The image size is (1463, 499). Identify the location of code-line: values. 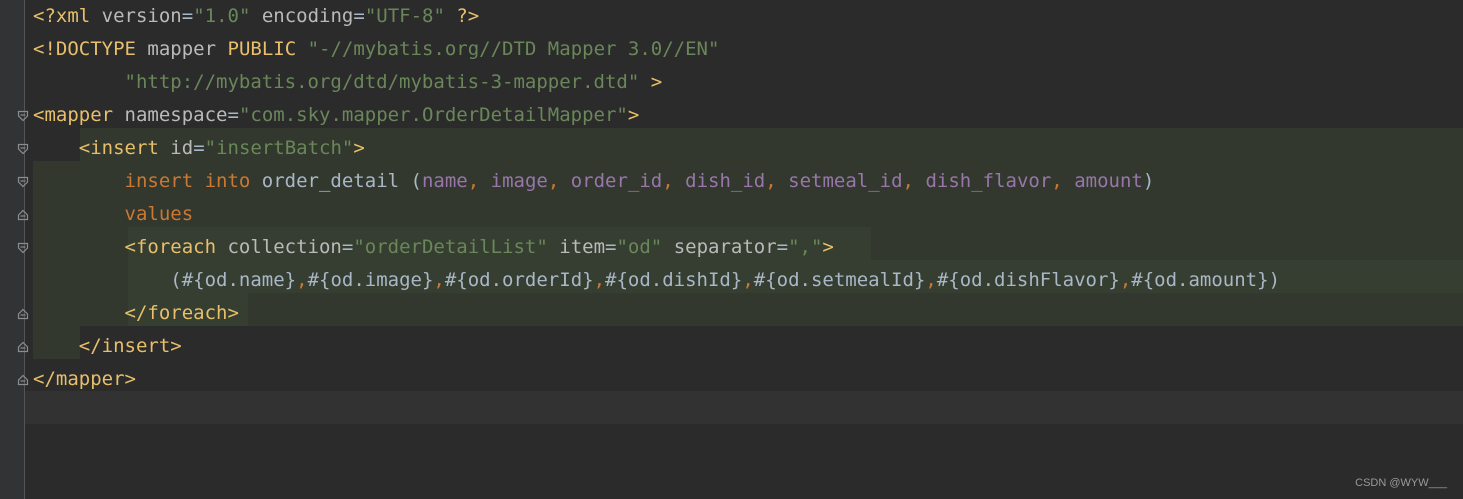
(656, 214).